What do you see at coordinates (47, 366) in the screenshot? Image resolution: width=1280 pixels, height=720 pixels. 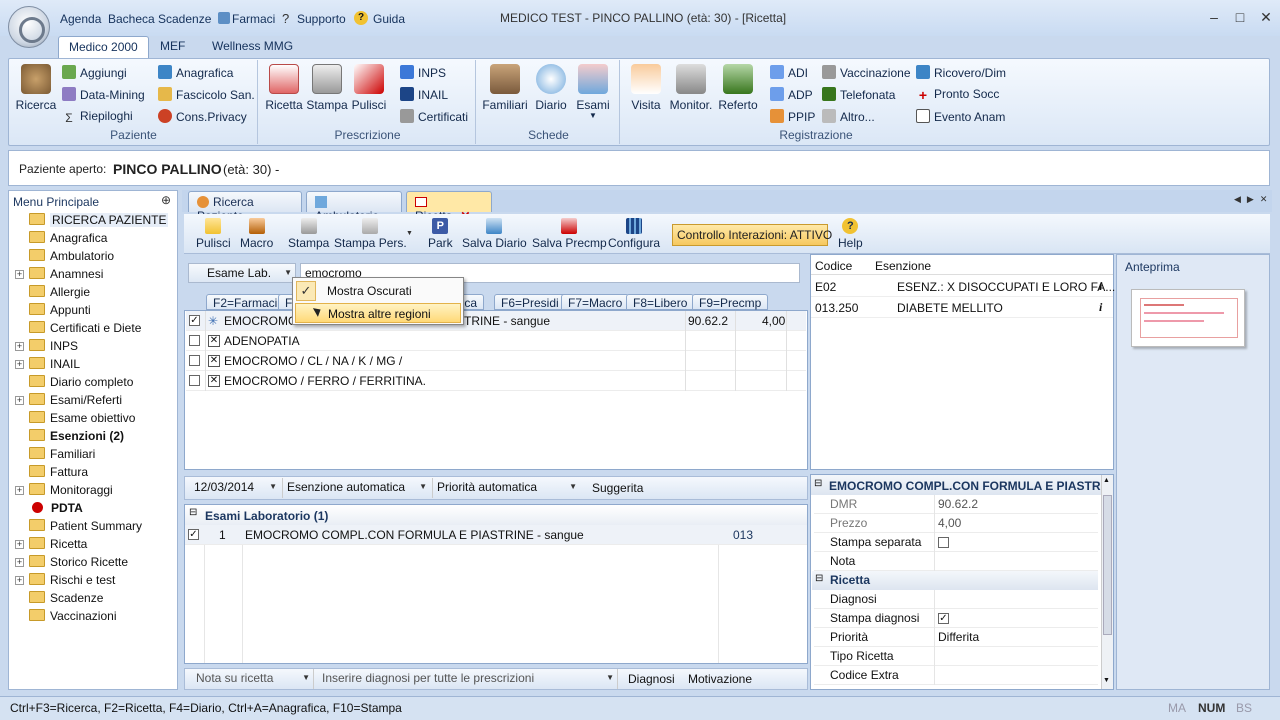 I see `menu-item: + INAIL` at bounding box center [47, 366].